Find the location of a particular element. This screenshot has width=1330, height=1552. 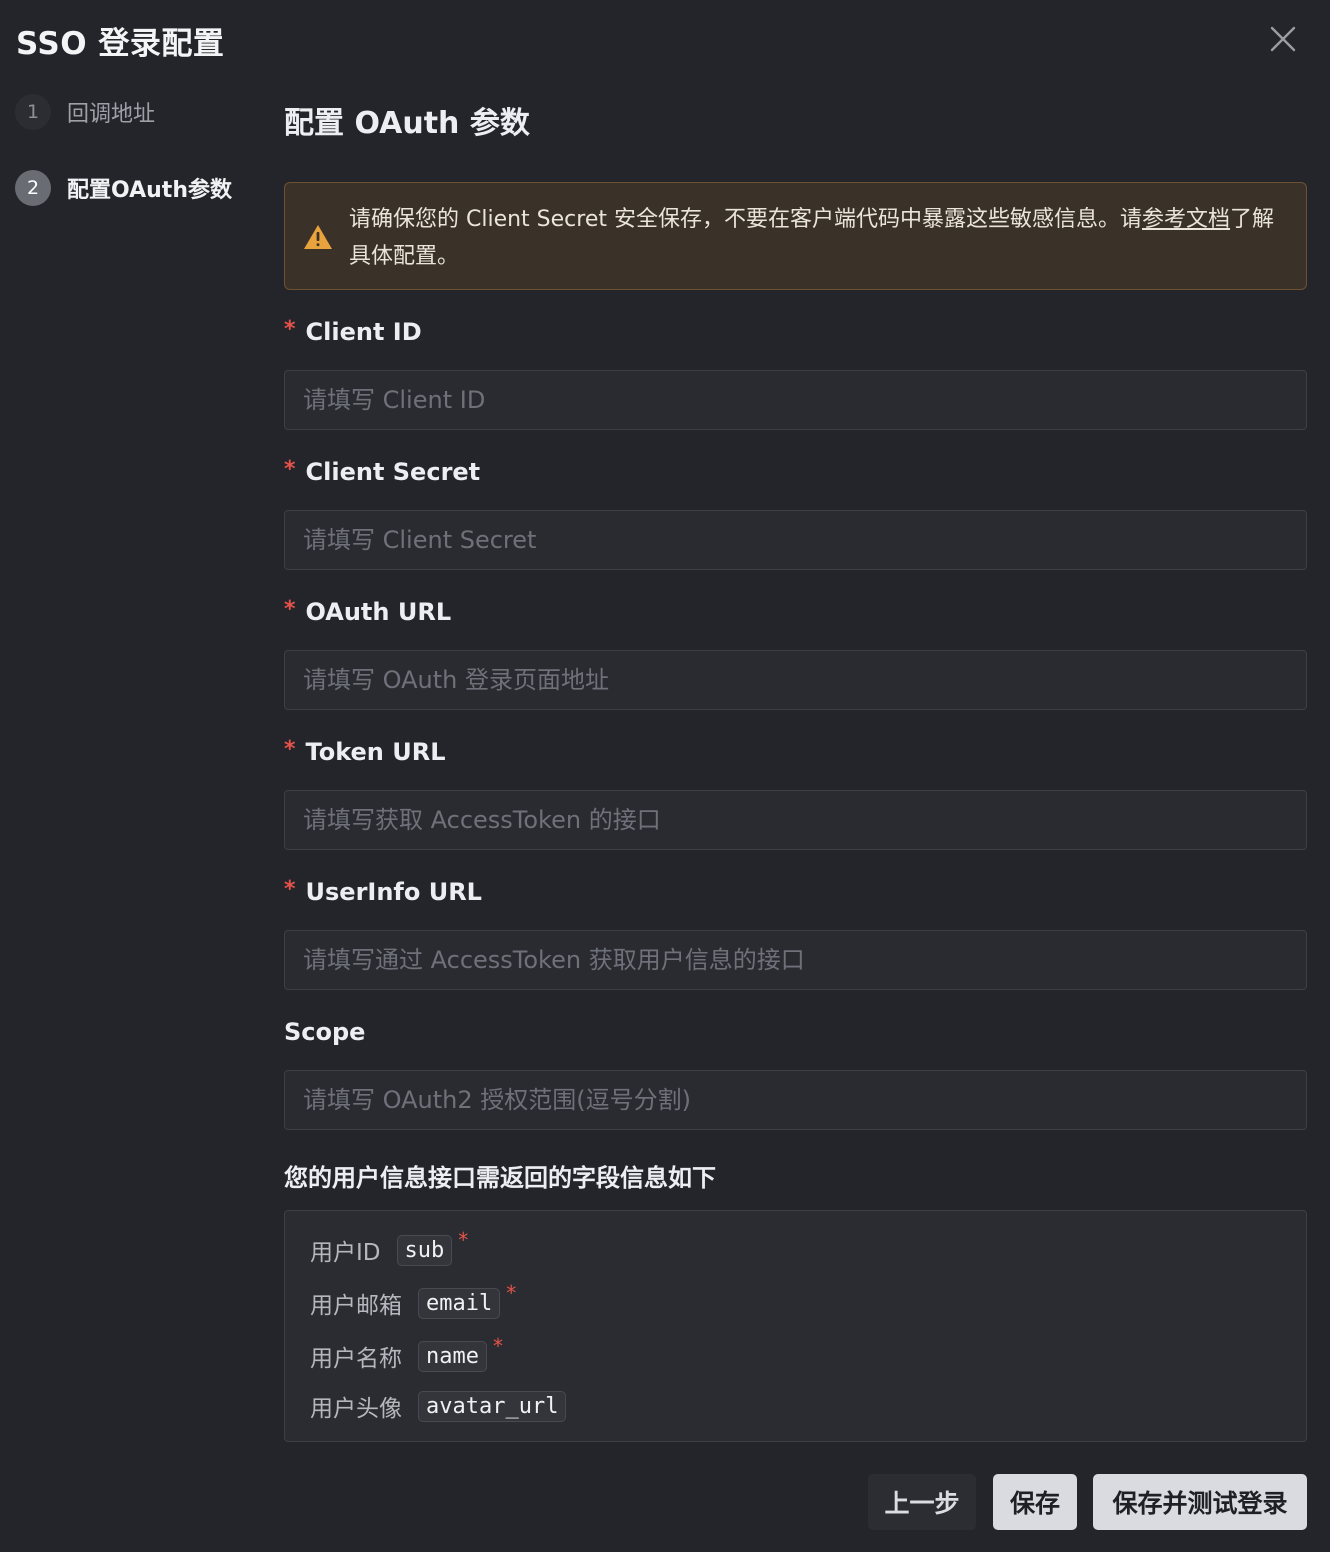

field-label-text: UserInfo URL is located at coordinates (393, 892).